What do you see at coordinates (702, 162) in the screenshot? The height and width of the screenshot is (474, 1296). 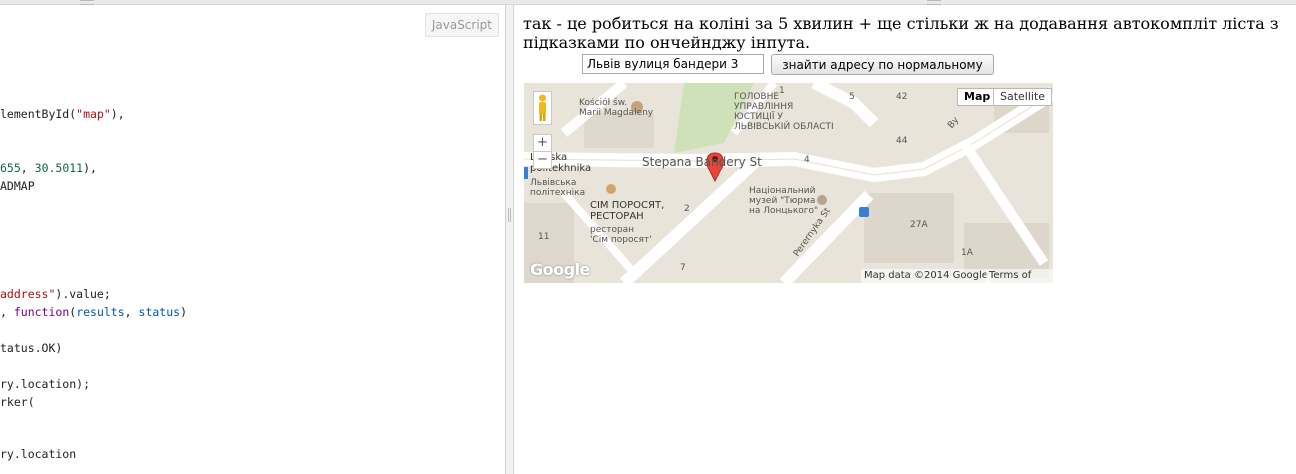 I see `map-label-bandery-street: Stepana Bandery St` at bounding box center [702, 162].